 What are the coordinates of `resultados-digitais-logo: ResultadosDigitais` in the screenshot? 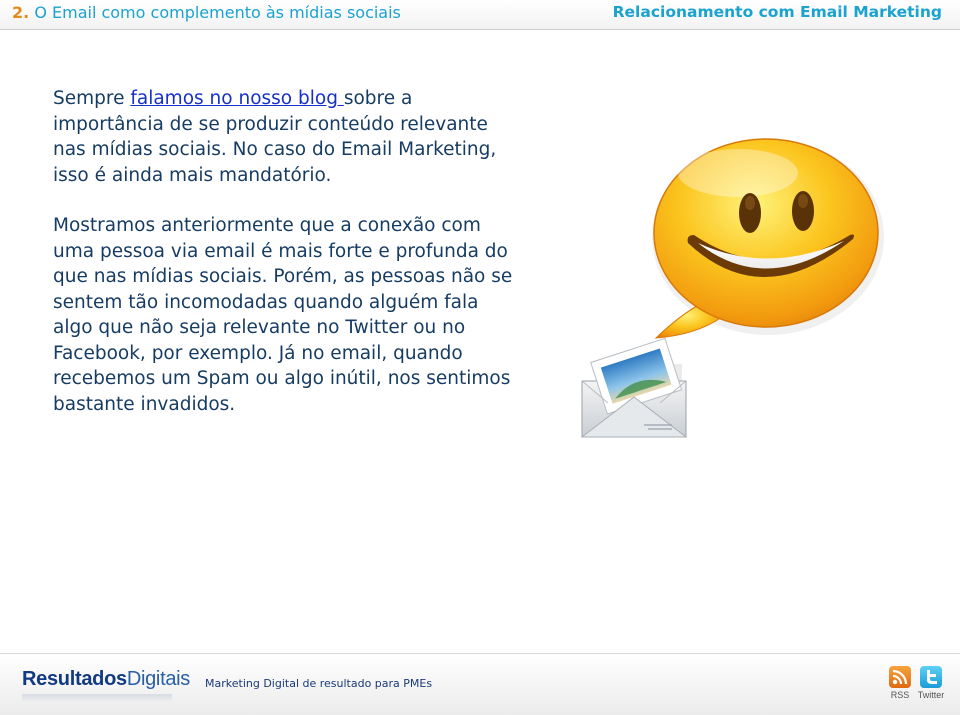 It's located at (106, 679).